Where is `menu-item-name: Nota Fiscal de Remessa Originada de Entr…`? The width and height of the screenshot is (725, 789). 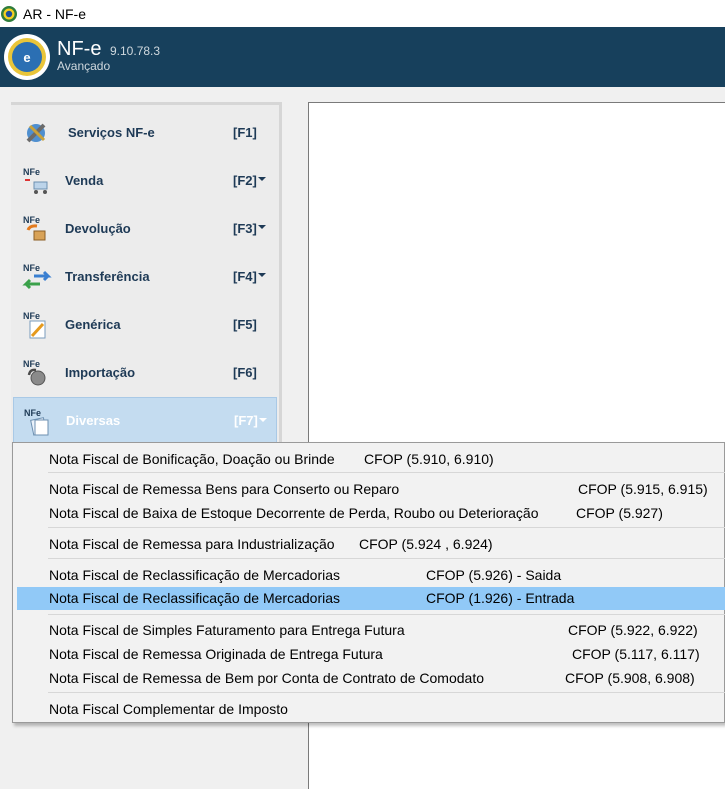 menu-item-name: Nota Fiscal de Remessa Originada de Entr… is located at coordinates (216, 654).